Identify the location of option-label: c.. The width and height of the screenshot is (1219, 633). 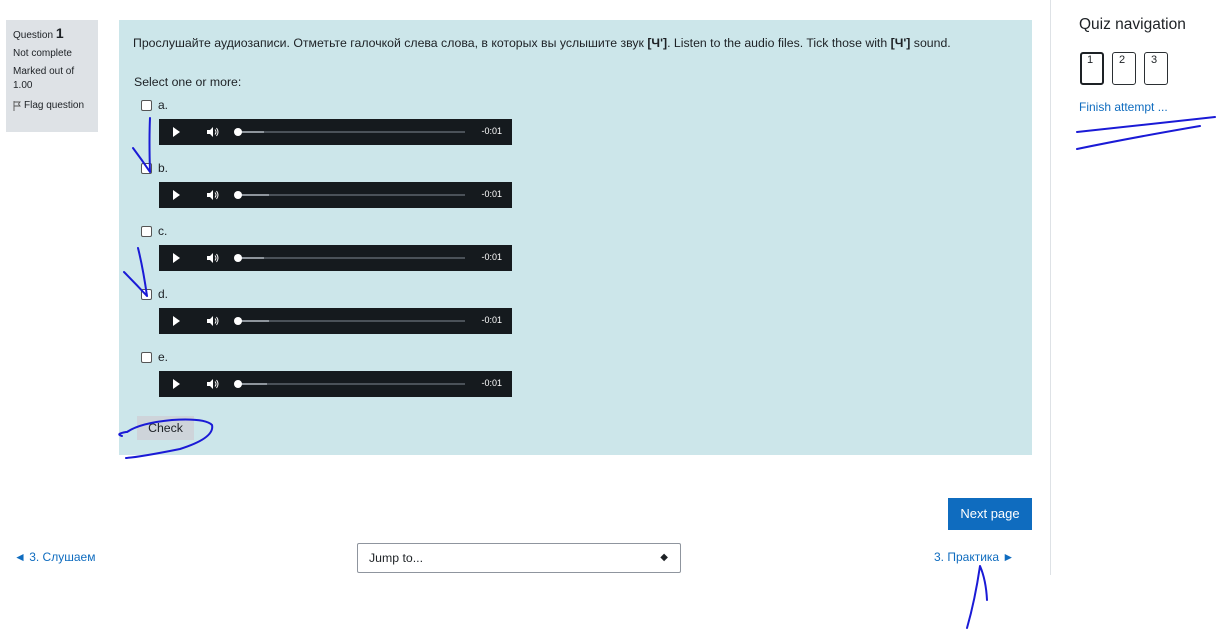
(163, 231).